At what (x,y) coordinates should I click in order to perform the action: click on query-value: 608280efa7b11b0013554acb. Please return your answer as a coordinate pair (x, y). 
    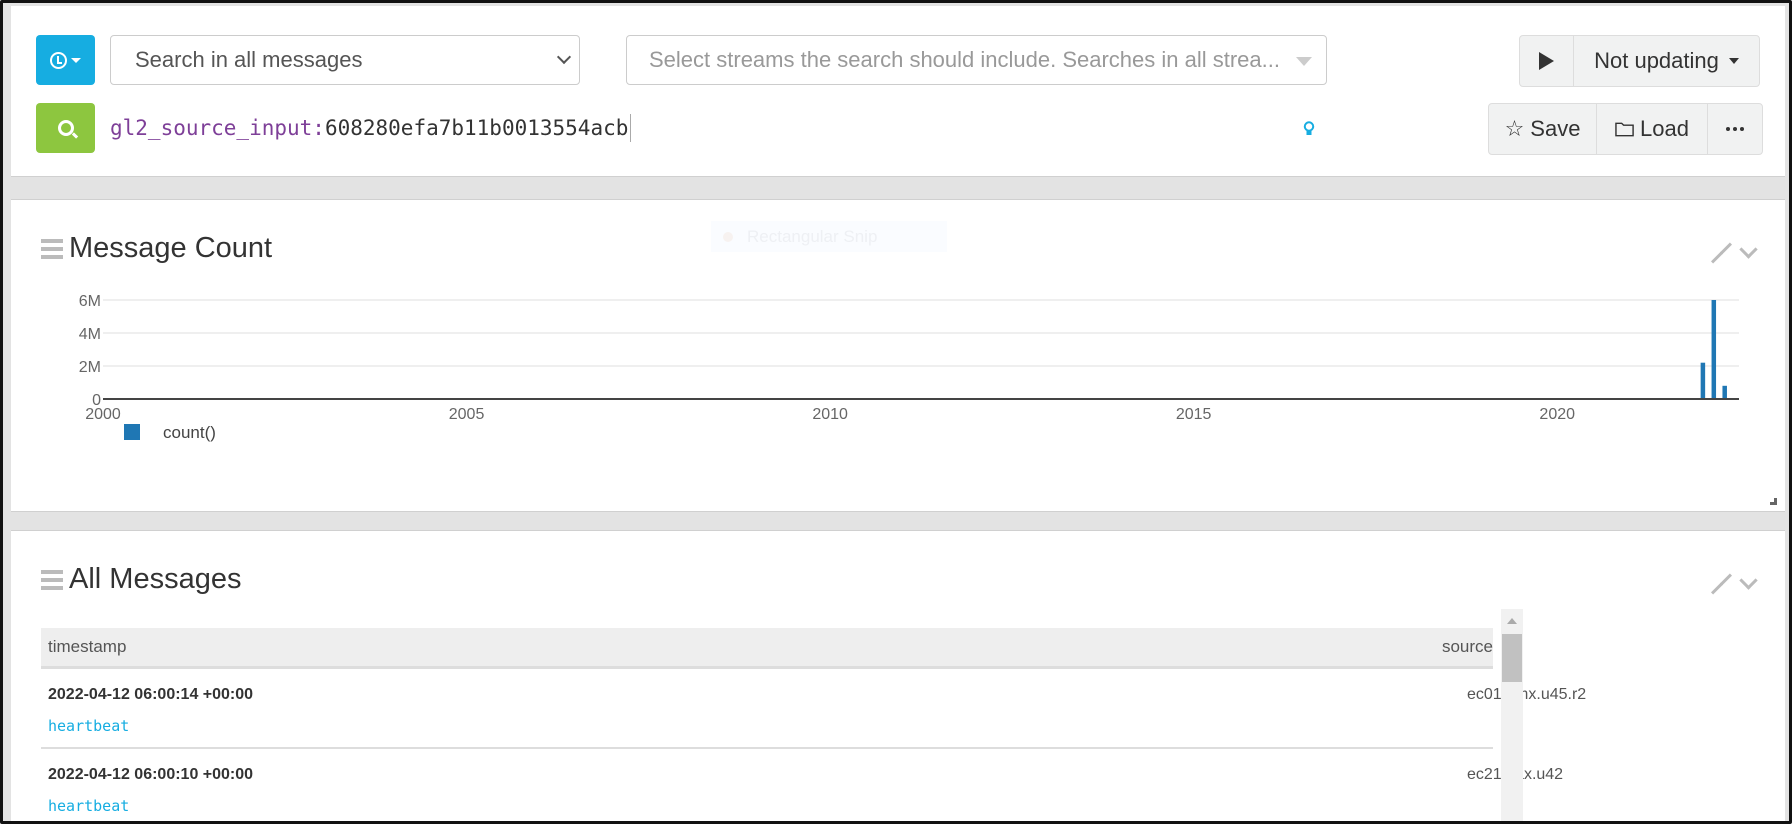
    Looking at the image, I should click on (476, 128).